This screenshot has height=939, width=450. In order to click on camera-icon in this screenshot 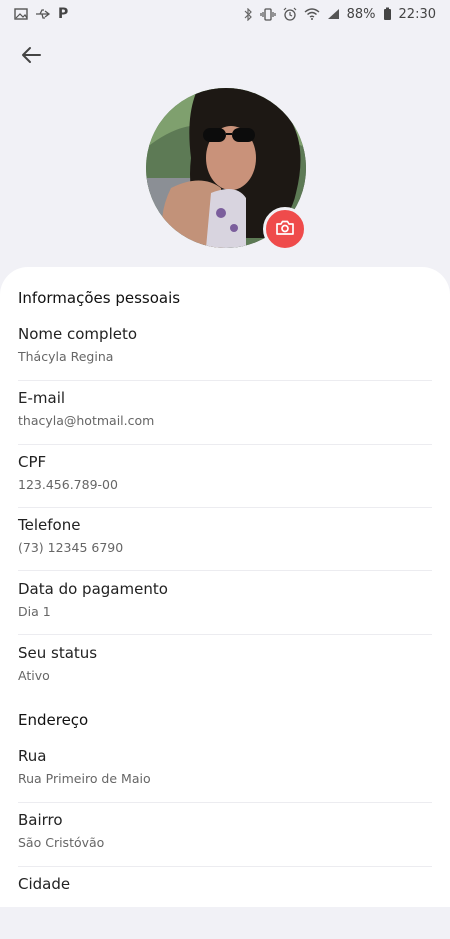, I will do `click(285, 229)`.